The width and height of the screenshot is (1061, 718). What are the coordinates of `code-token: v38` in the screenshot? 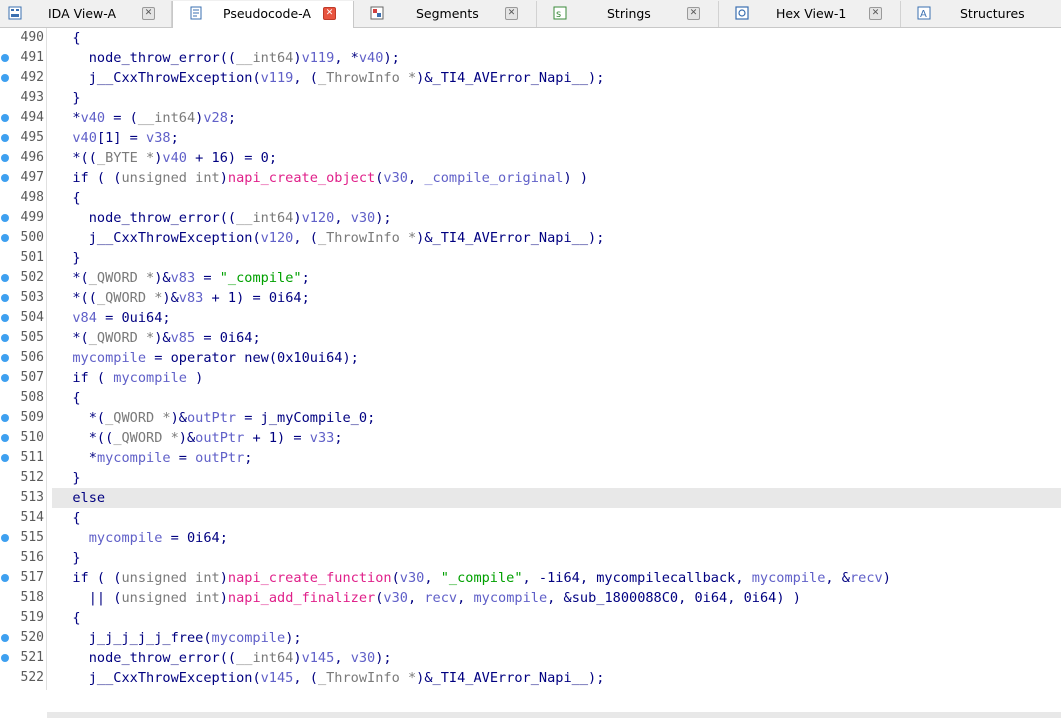 It's located at (158, 138).